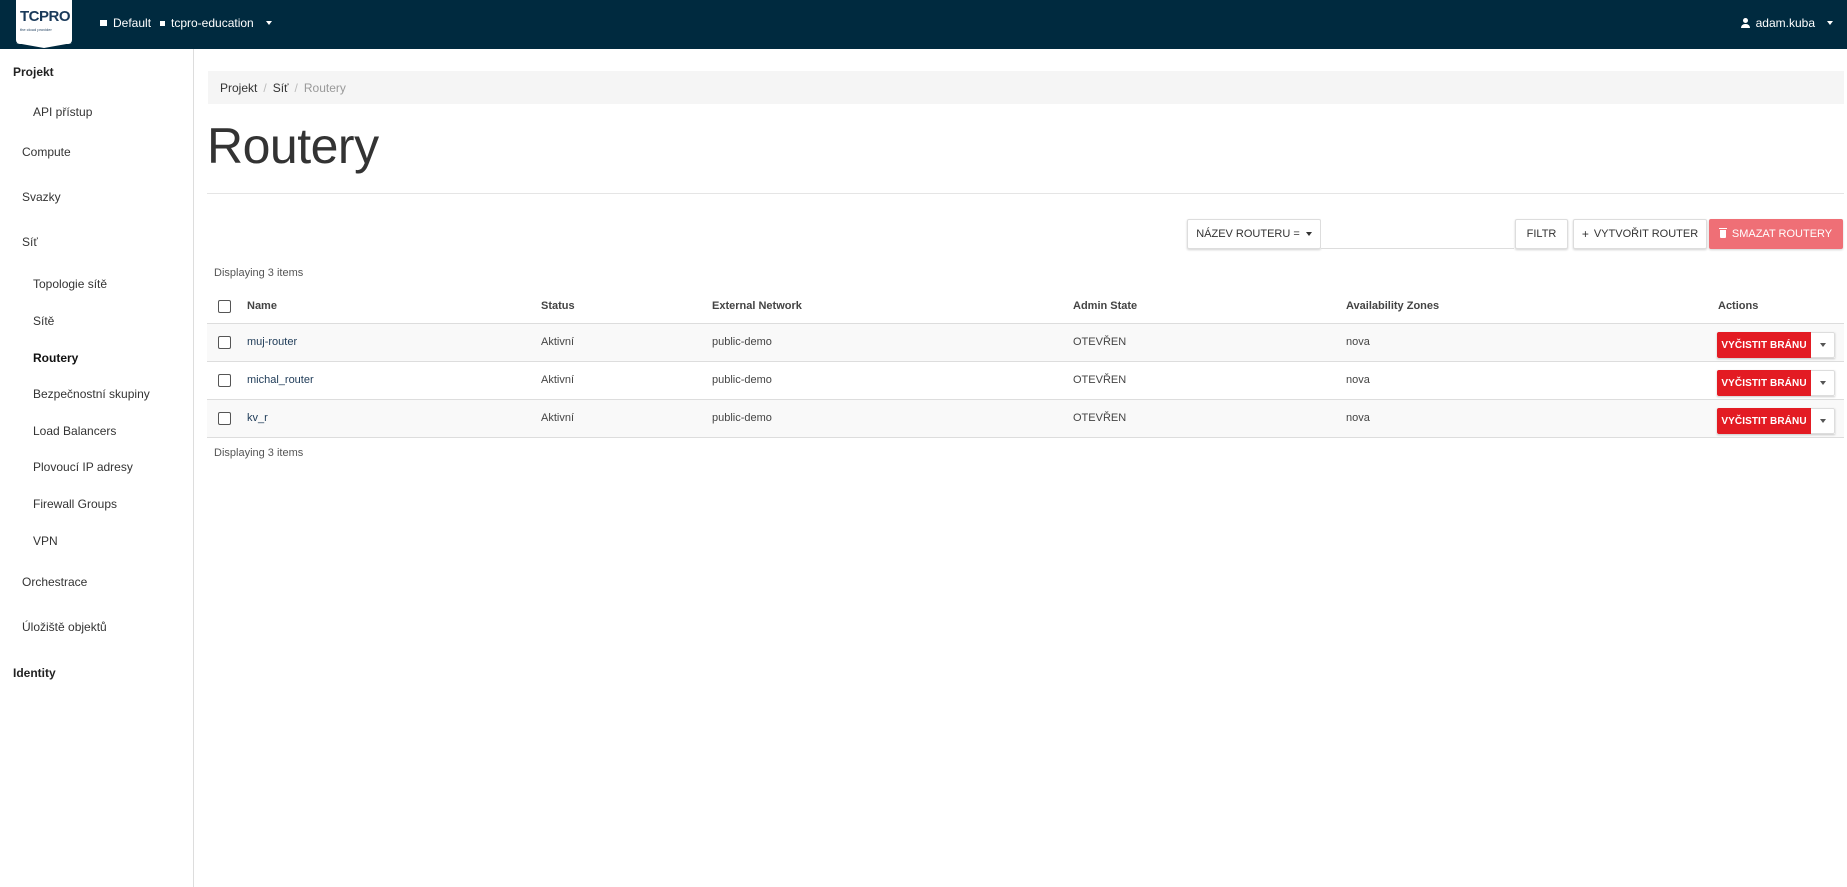 This screenshot has width=1847, height=887. I want to click on column-header-admin-state: Admin State, so click(1105, 306).